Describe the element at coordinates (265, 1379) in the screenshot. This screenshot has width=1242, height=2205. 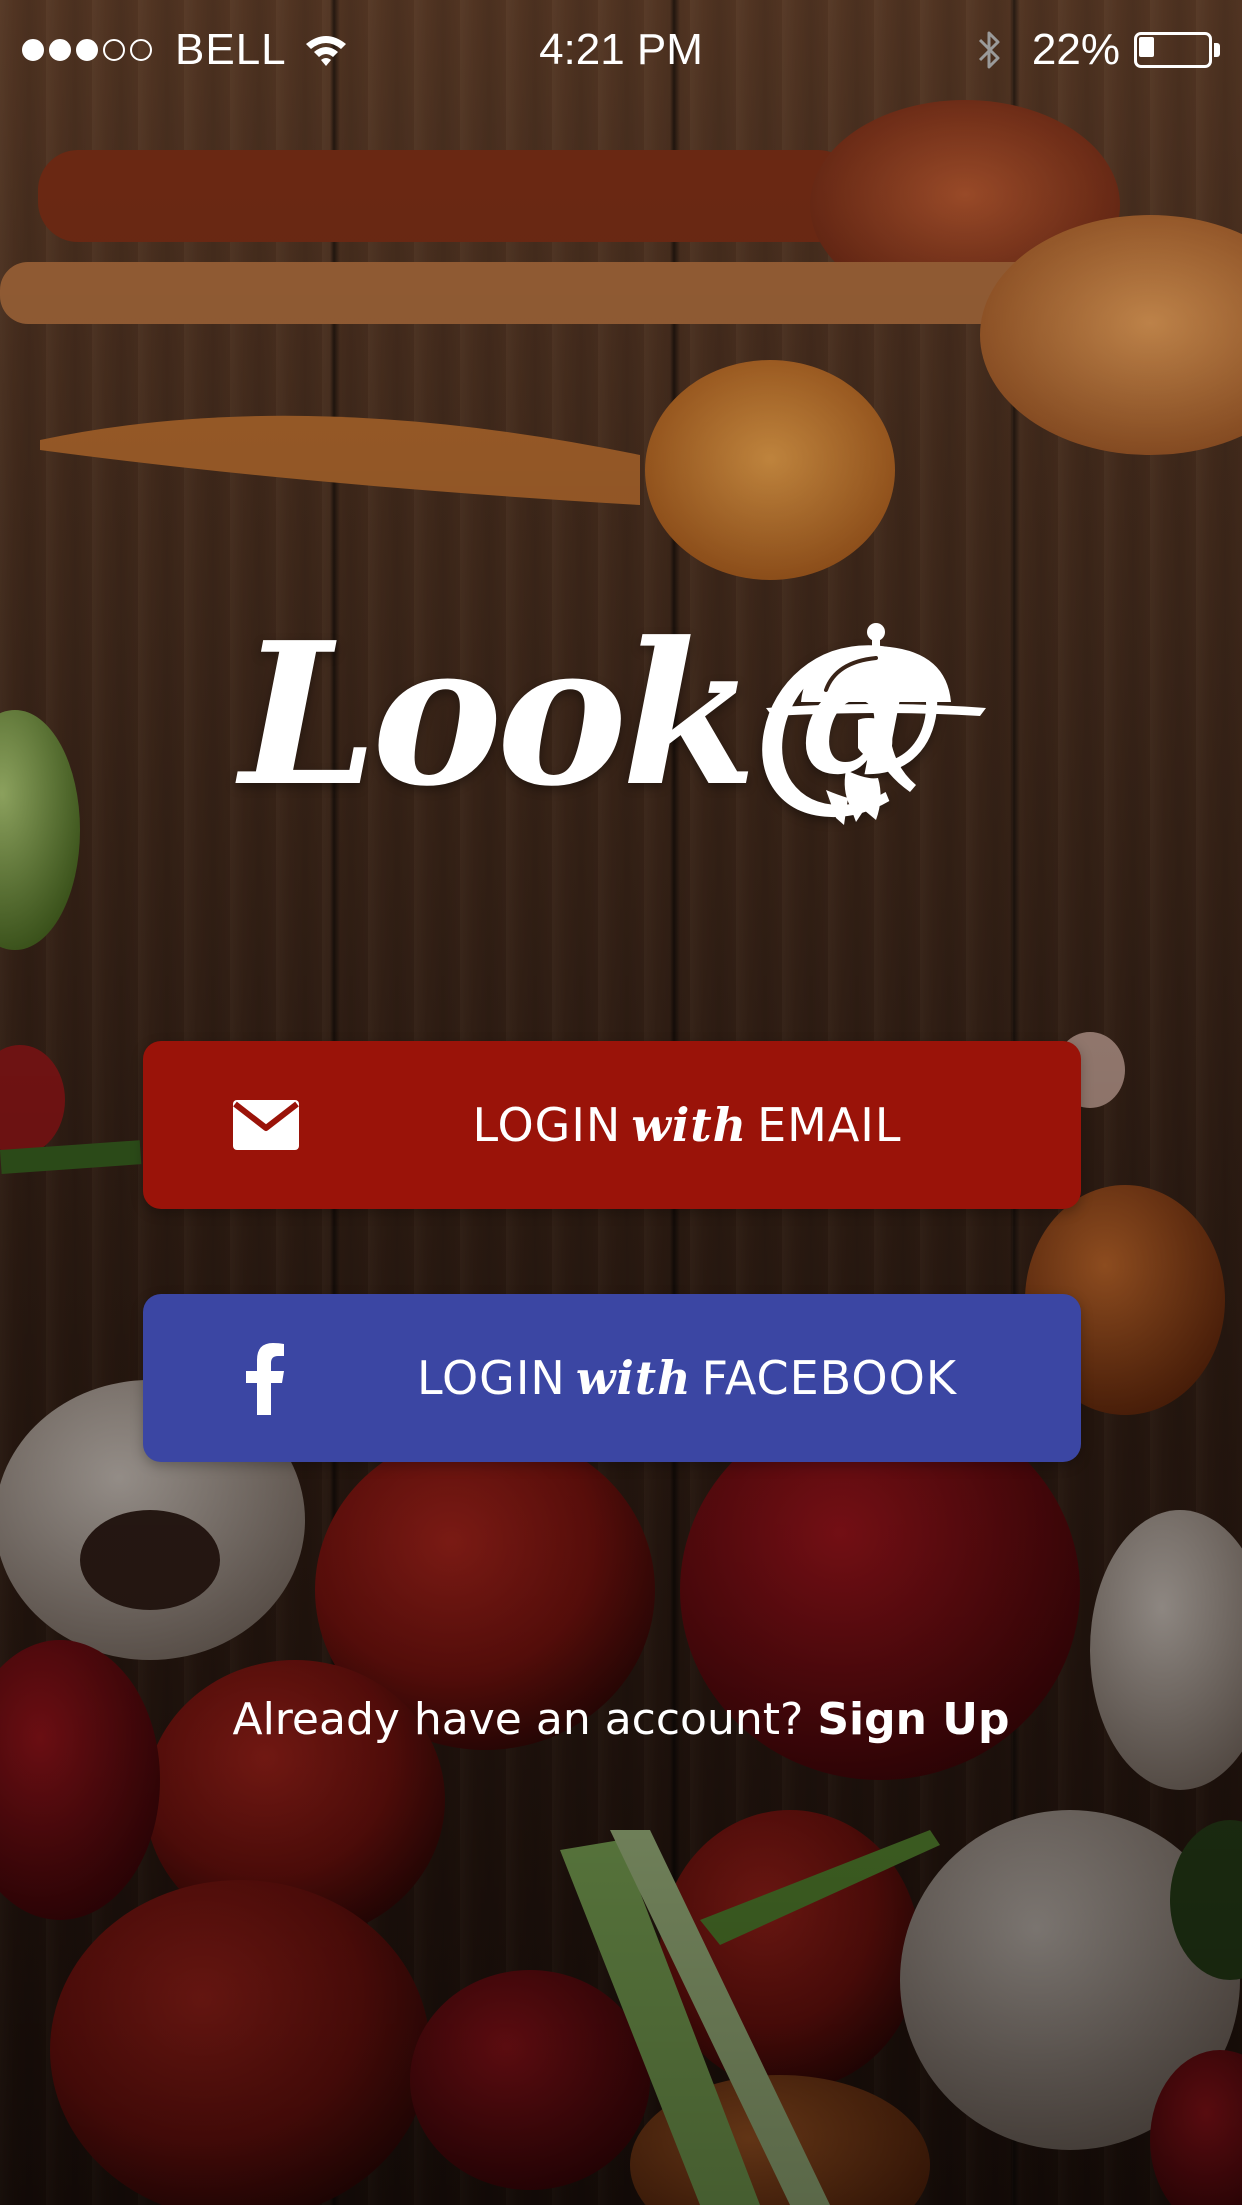
I see `facebook-icon` at that location.